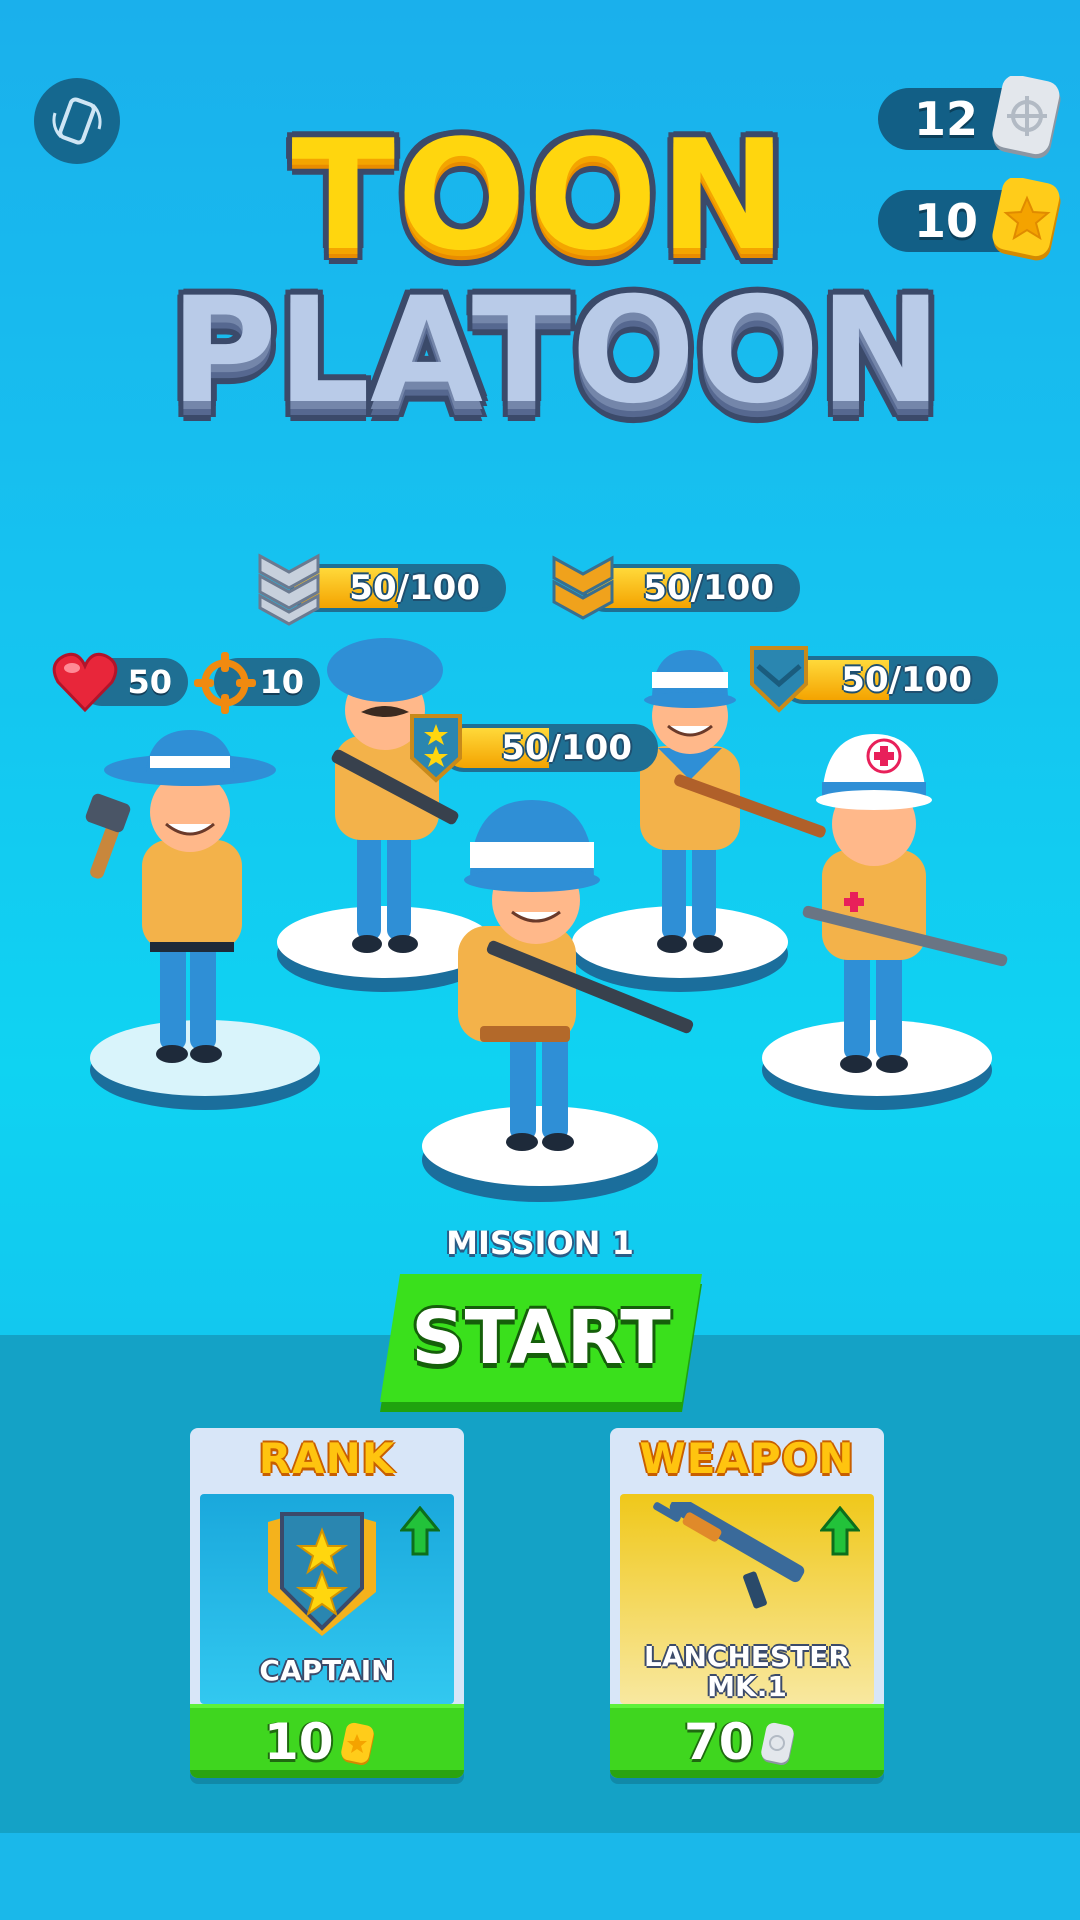 The image size is (1080, 1920). What do you see at coordinates (541, 1338) in the screenshot?
I see `start-button-label: START` at bounding box center [541, 1338].